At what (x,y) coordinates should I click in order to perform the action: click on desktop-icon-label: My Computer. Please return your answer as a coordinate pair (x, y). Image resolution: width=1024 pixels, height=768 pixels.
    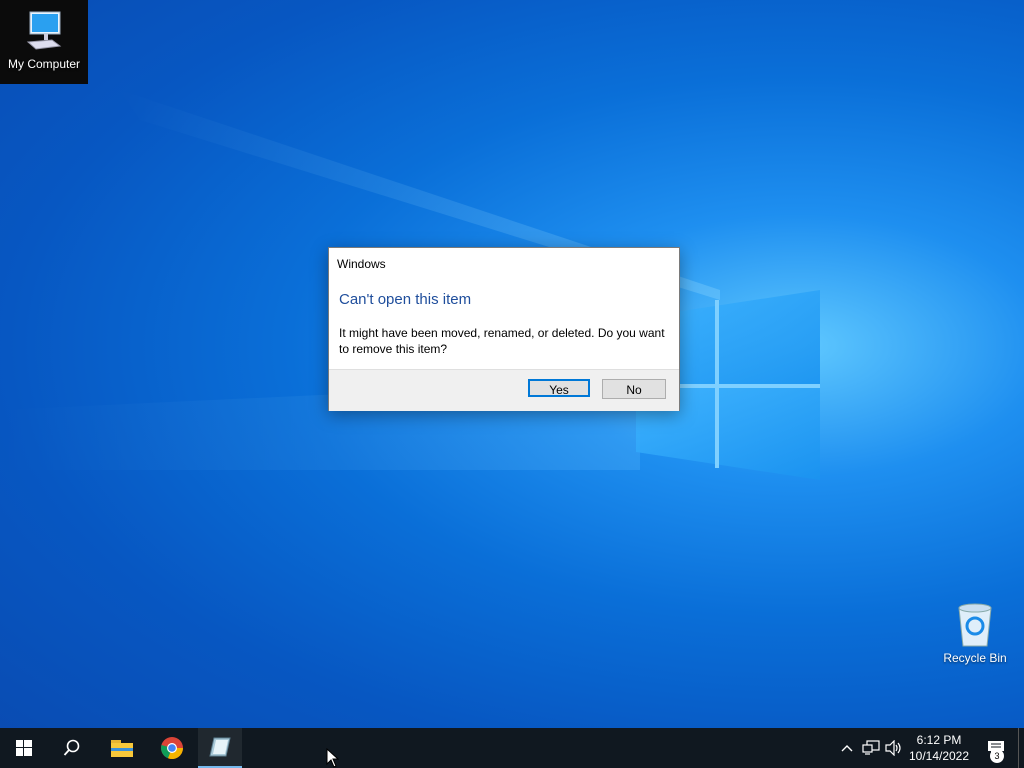
    Looking at the image, I should click on (44, 64).